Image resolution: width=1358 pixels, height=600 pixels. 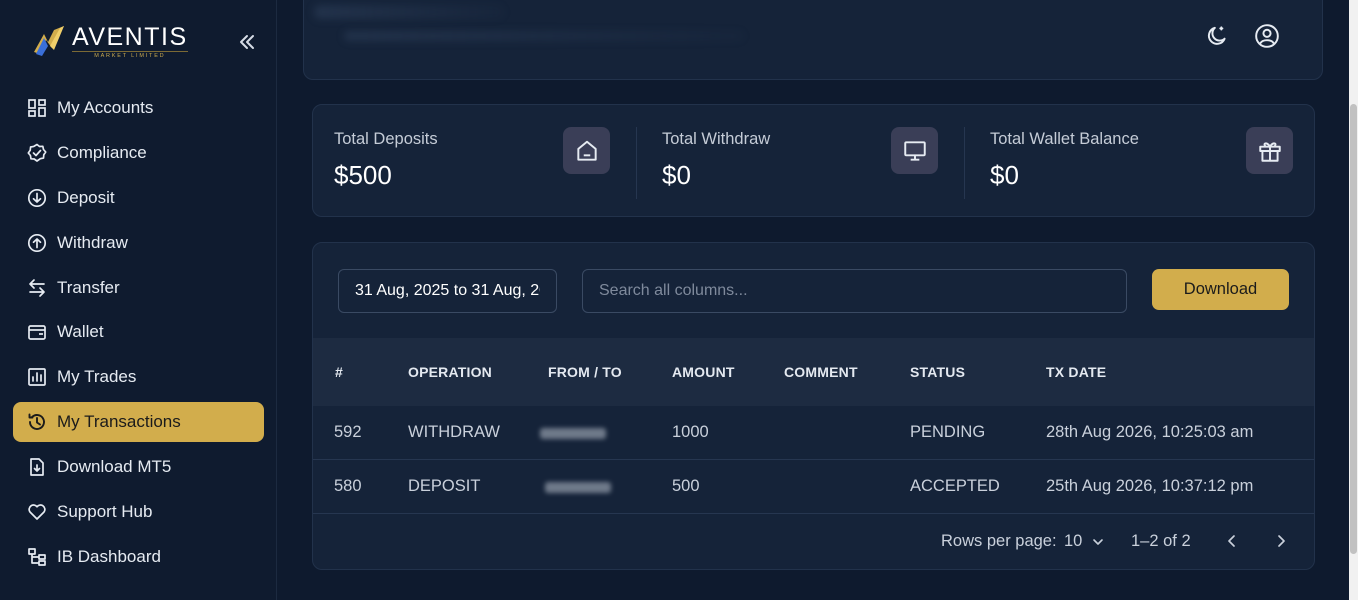 I want to click on stat-total-wallet-balance: Total Wallet Balance $0, so click(x=1141, y=161).